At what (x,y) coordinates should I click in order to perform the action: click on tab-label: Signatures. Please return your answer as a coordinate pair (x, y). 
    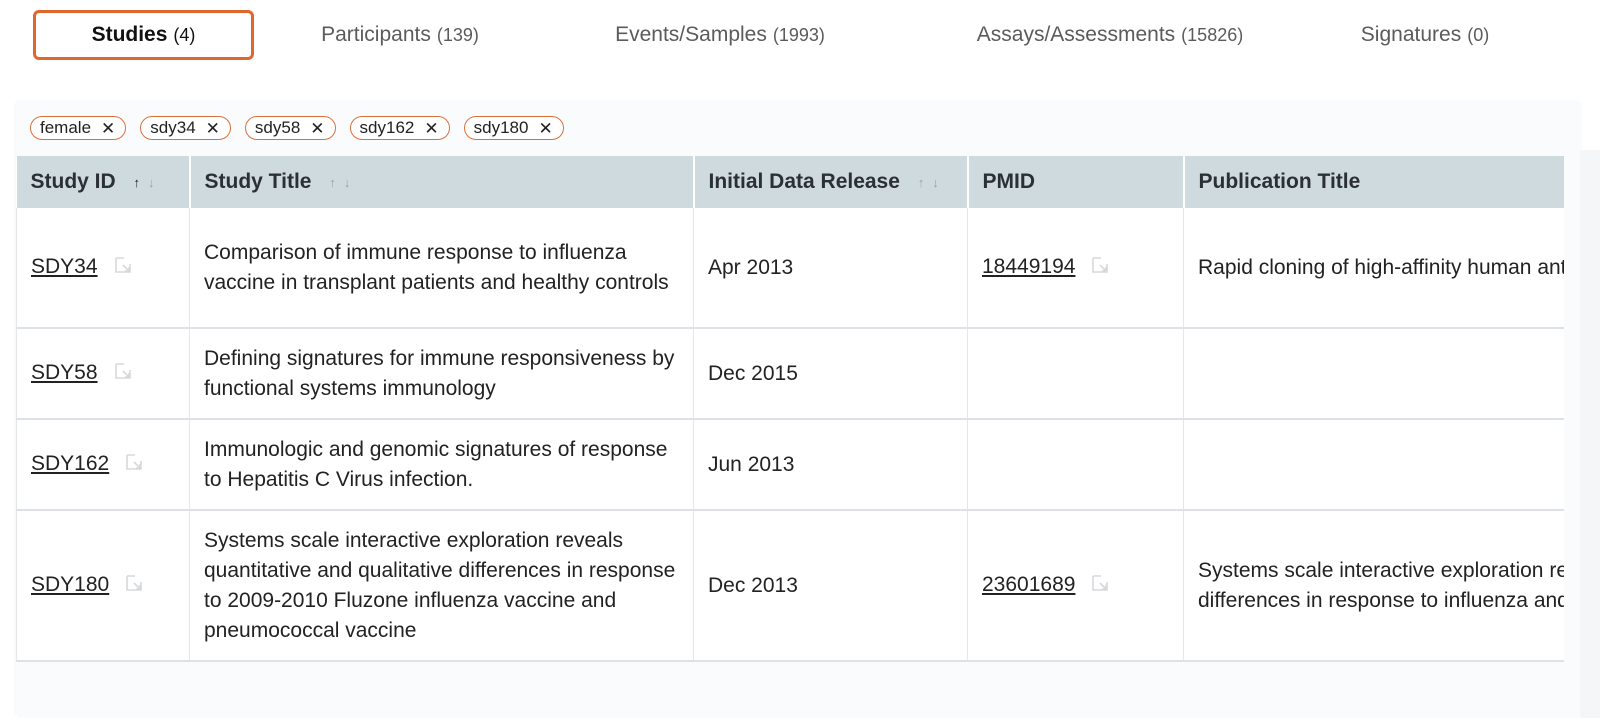
    Looking at the image, I should click on (1411, 34).